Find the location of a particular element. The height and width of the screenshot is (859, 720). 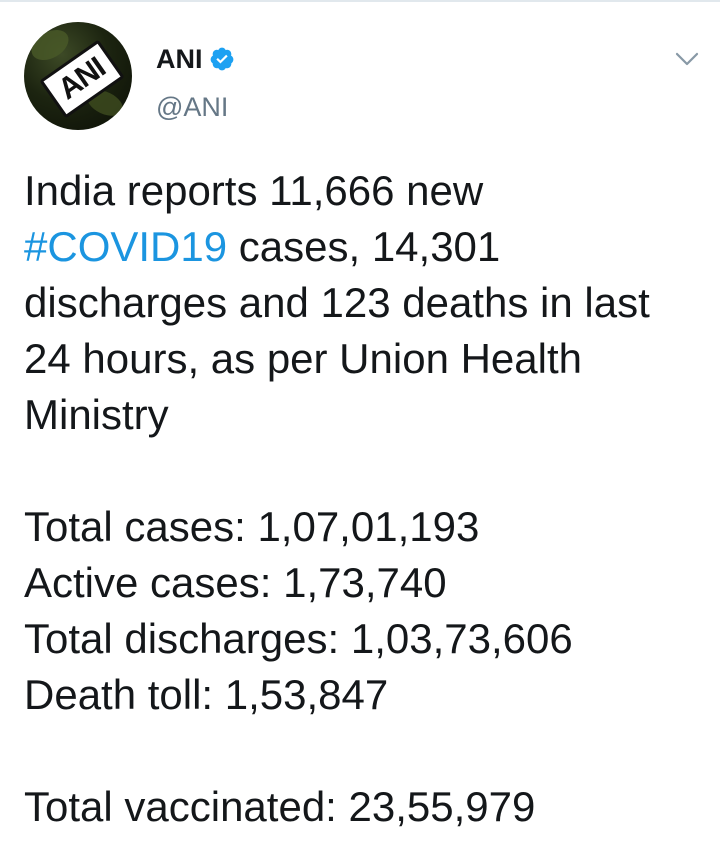

author-display-name: ANI is located at coordinates (179, 59).